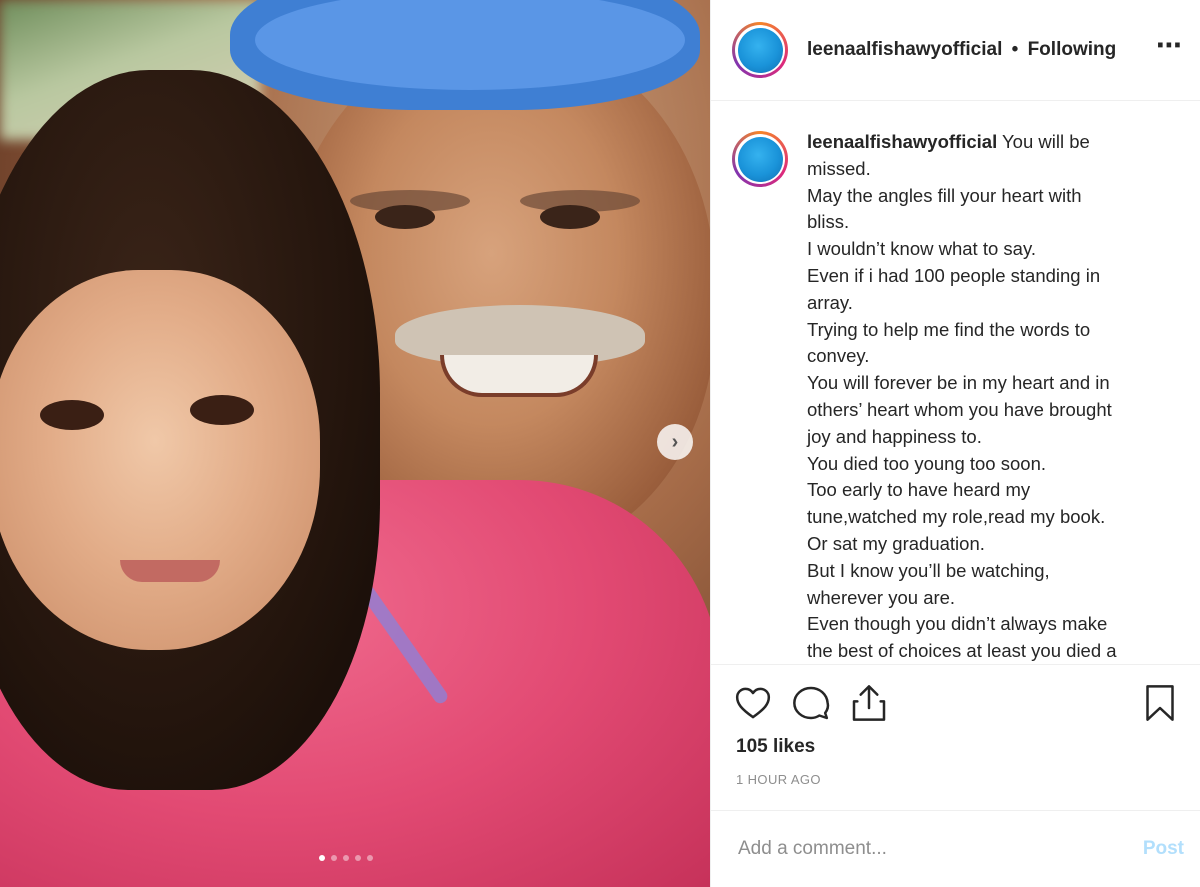  I want to click on caption-line: Even though you didn’t always make, so click(957, 624).